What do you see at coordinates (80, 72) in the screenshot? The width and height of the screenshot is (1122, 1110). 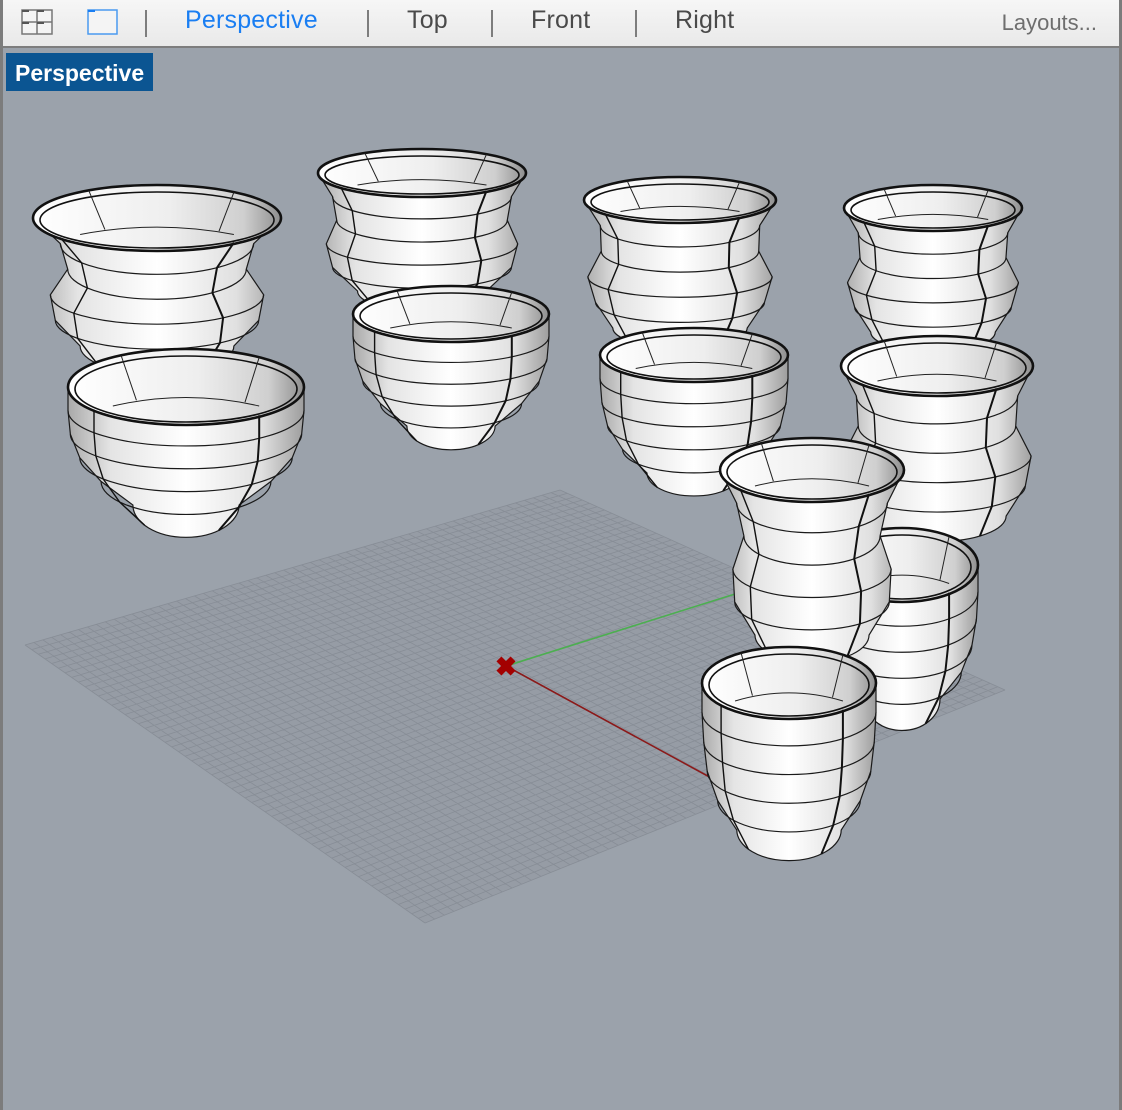 I see `viewport-label: Perspective` at bounding box center [80, 72].